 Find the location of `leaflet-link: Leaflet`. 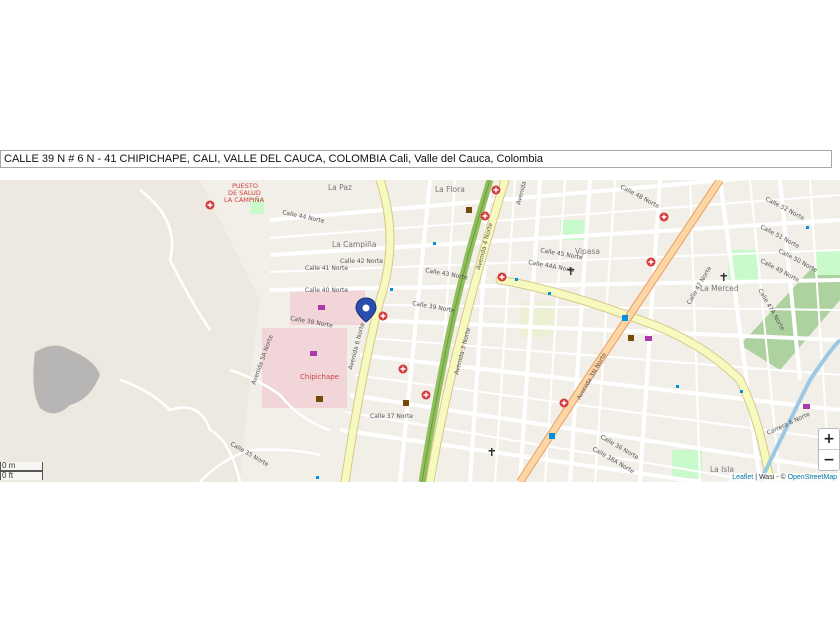

leaflet-link: Leaflet is located at coordinates (742, 477).